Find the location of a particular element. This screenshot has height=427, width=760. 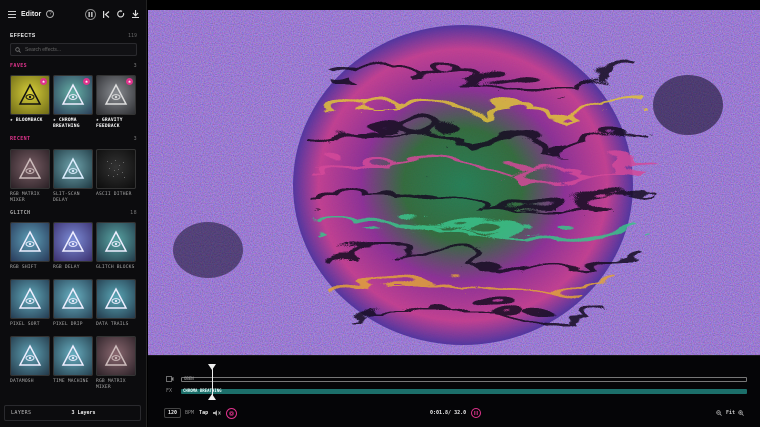

playhead-handle-top is located at coordinates (212, 367).